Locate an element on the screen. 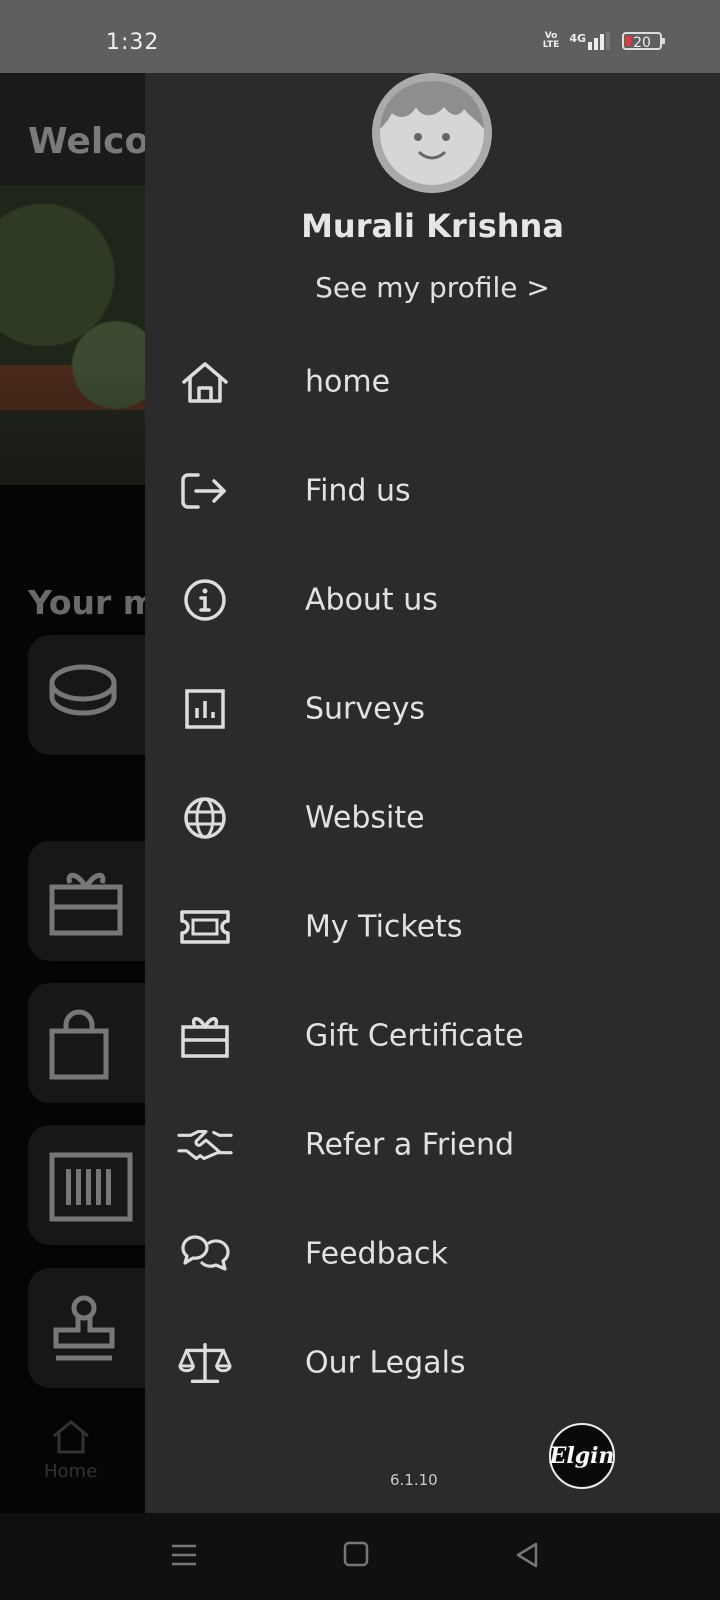  menu-item-website: Website is located at coordinates (432, 818).